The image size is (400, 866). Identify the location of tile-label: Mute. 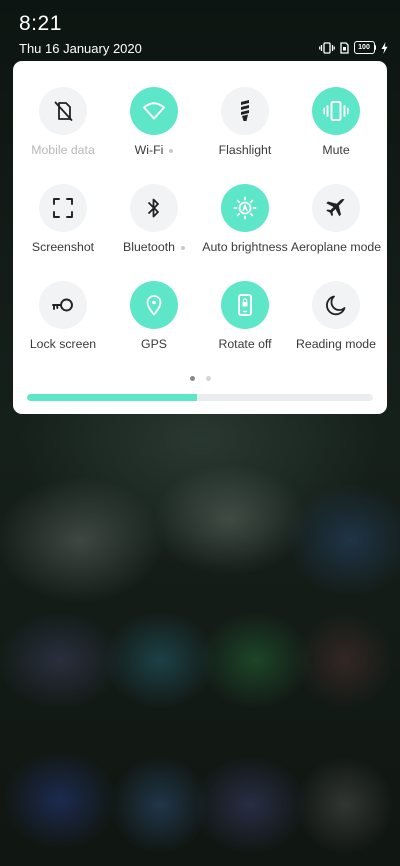
(336, 150).